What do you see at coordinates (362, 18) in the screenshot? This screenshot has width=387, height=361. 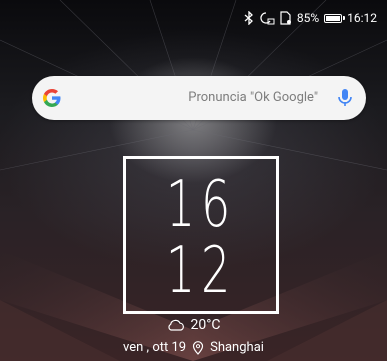 I see `status-time: 16:12` at bounding box center [362, 18].